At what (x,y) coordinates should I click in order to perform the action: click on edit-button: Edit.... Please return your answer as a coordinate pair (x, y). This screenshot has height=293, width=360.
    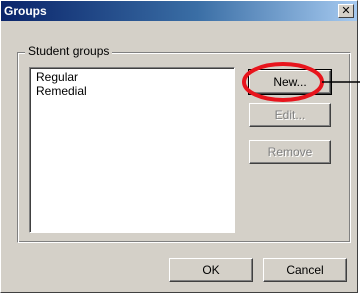
    Looking at the image, I should click on (290, 115).